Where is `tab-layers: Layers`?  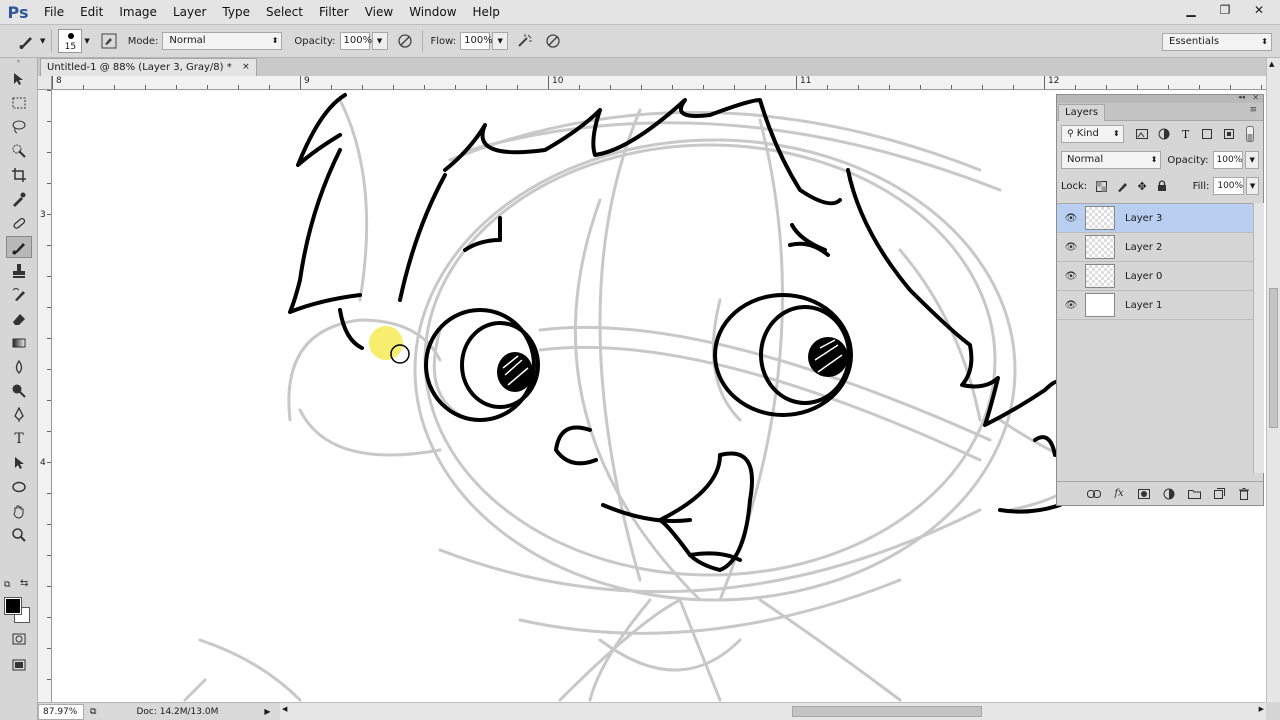
tab-layers: Layers is located at coordinates (1082, 112).